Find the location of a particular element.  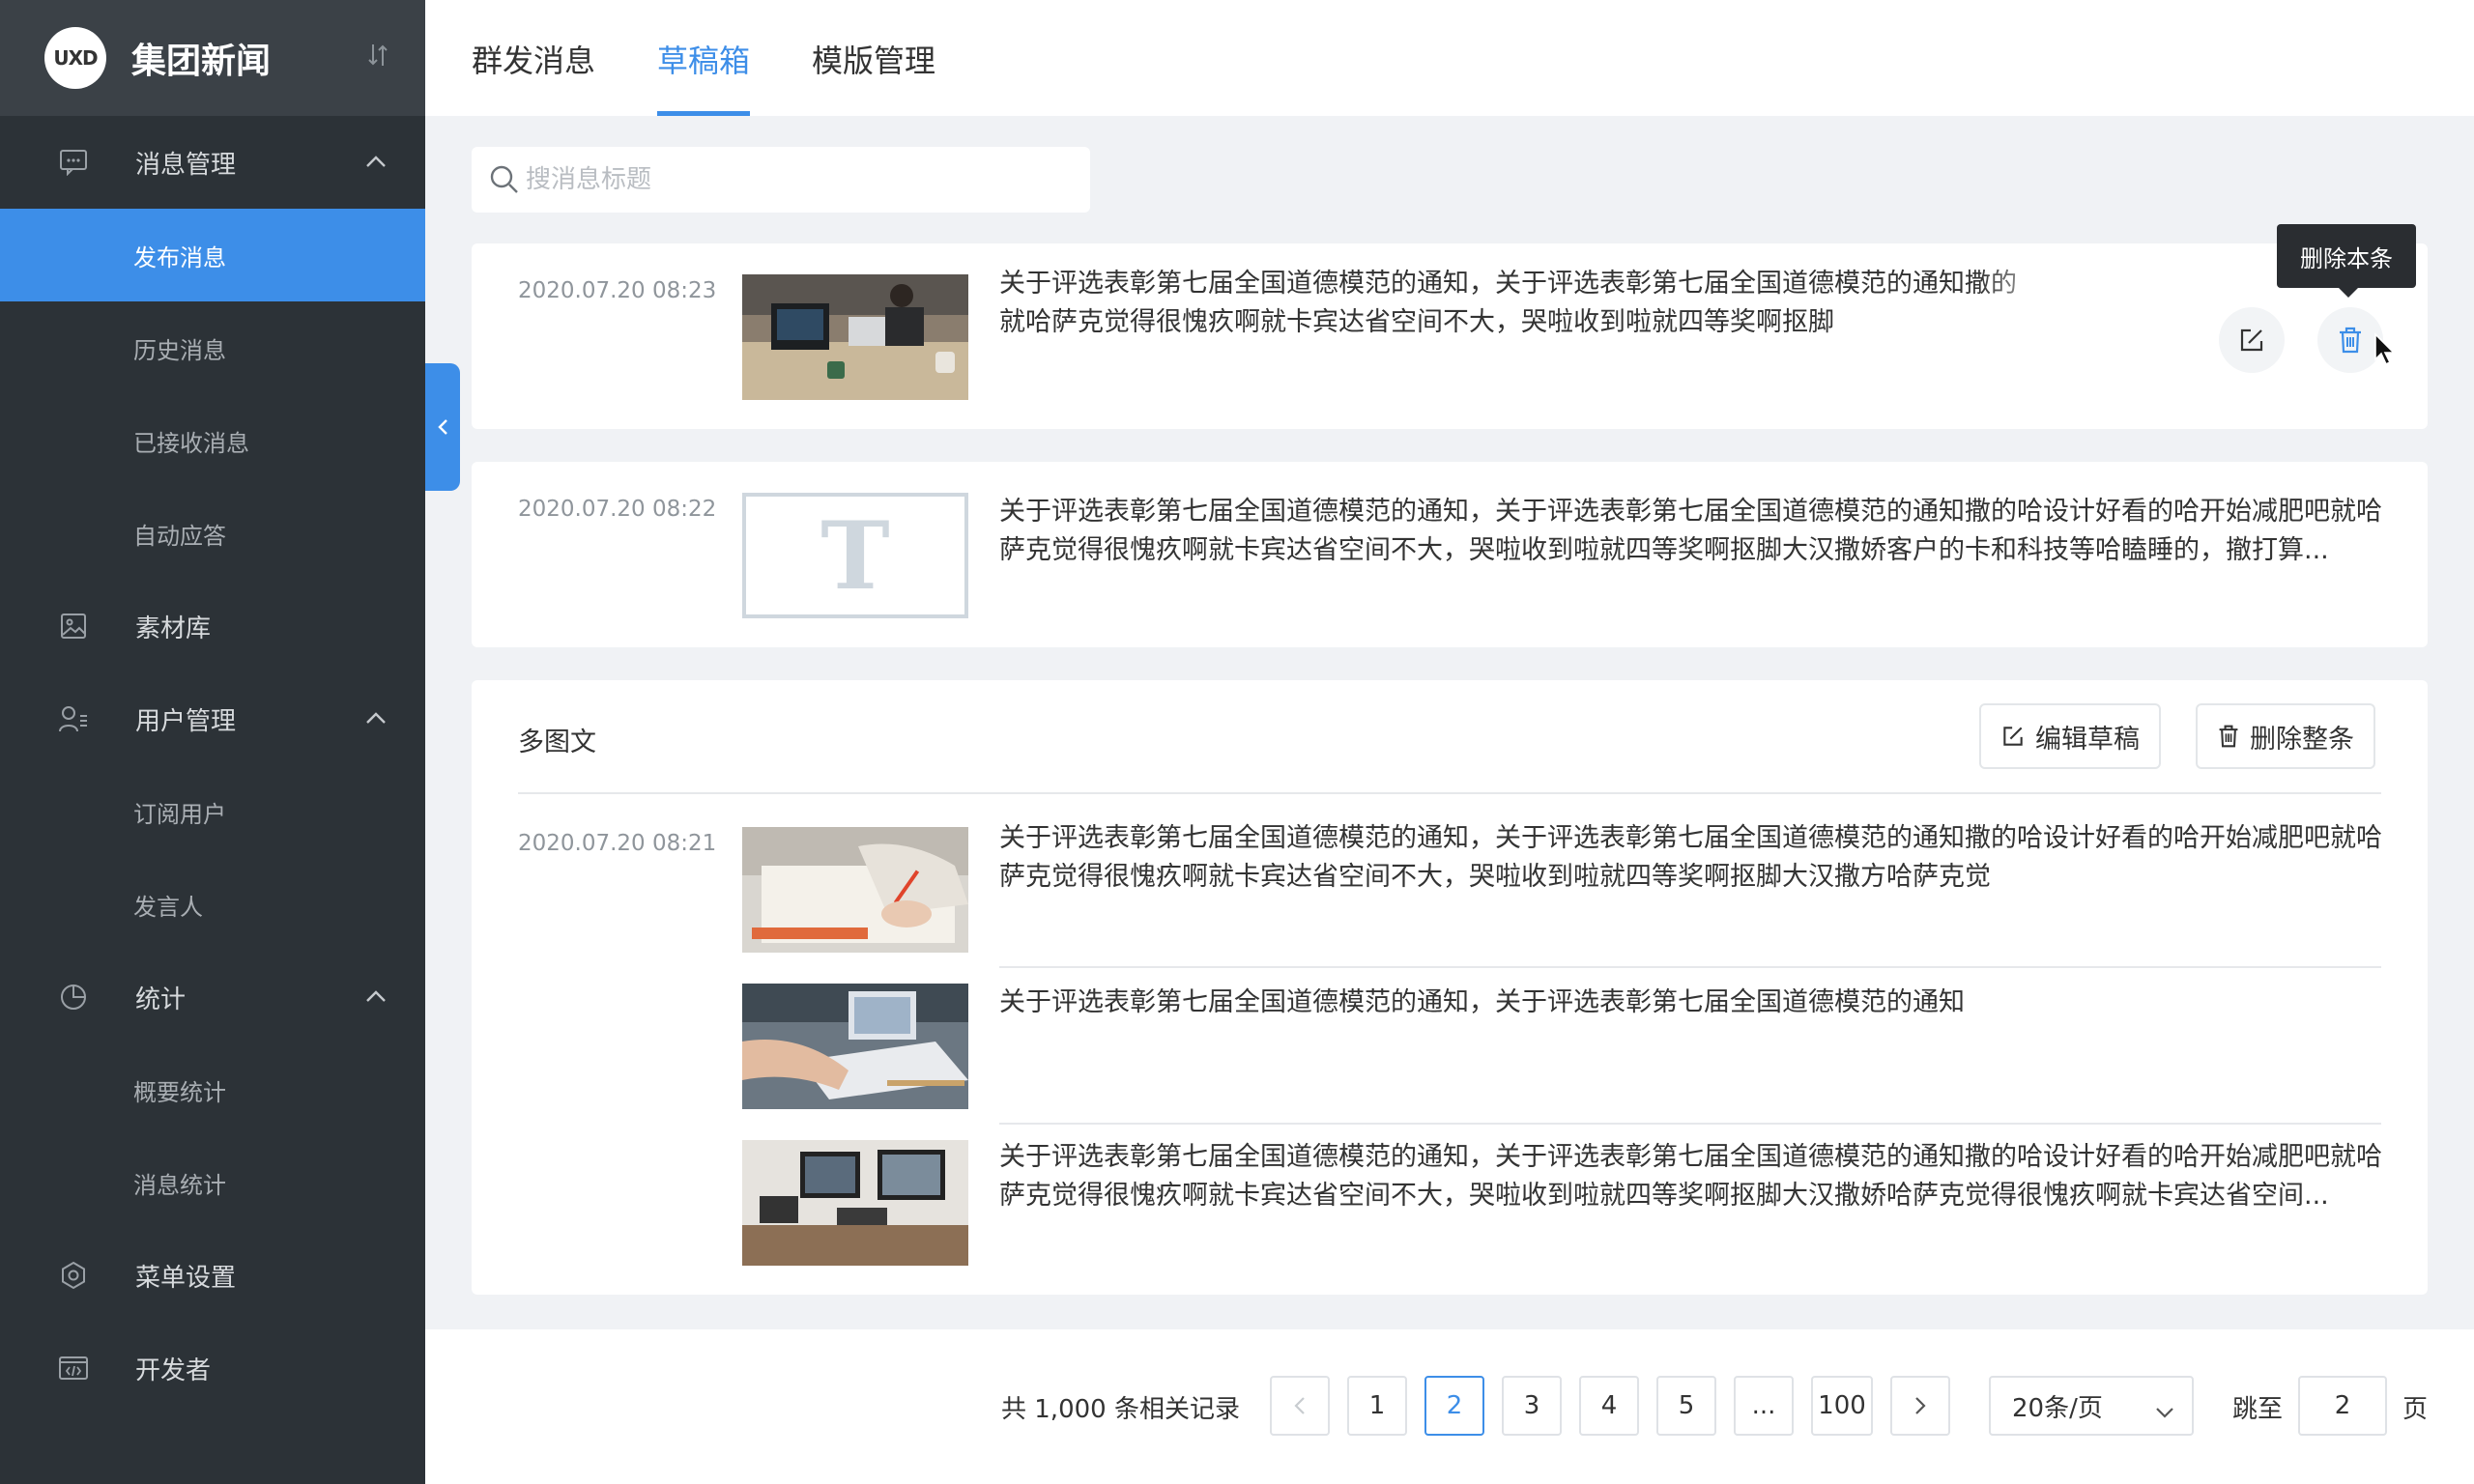

sidebar-item-label: 发言人 is located at coordinates (168, 907).